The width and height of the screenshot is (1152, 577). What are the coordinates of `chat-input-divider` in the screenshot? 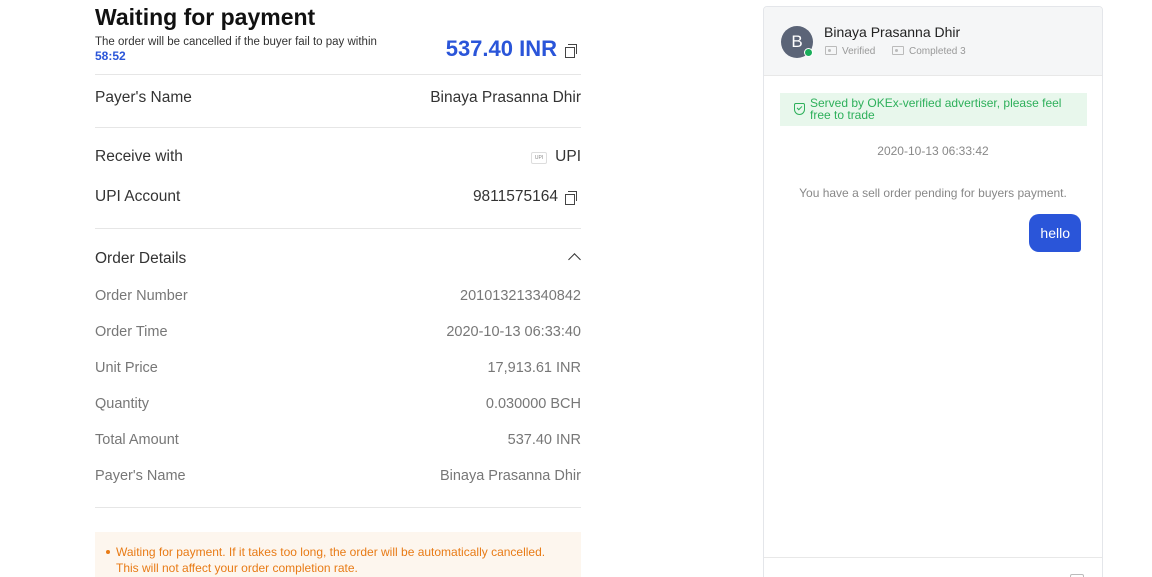 It's located at (933, 557).